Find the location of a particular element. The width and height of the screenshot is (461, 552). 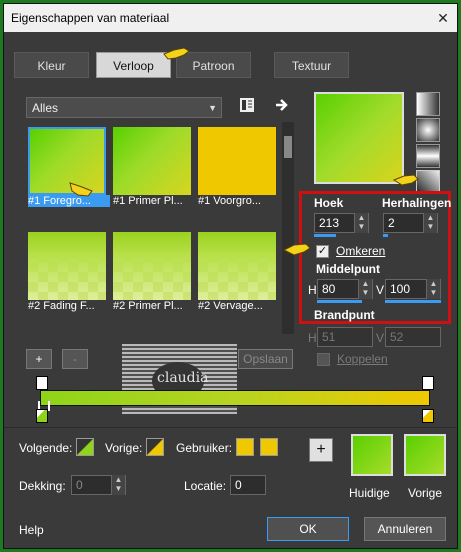

vorige-swatch is located at coordinates (155, 447).